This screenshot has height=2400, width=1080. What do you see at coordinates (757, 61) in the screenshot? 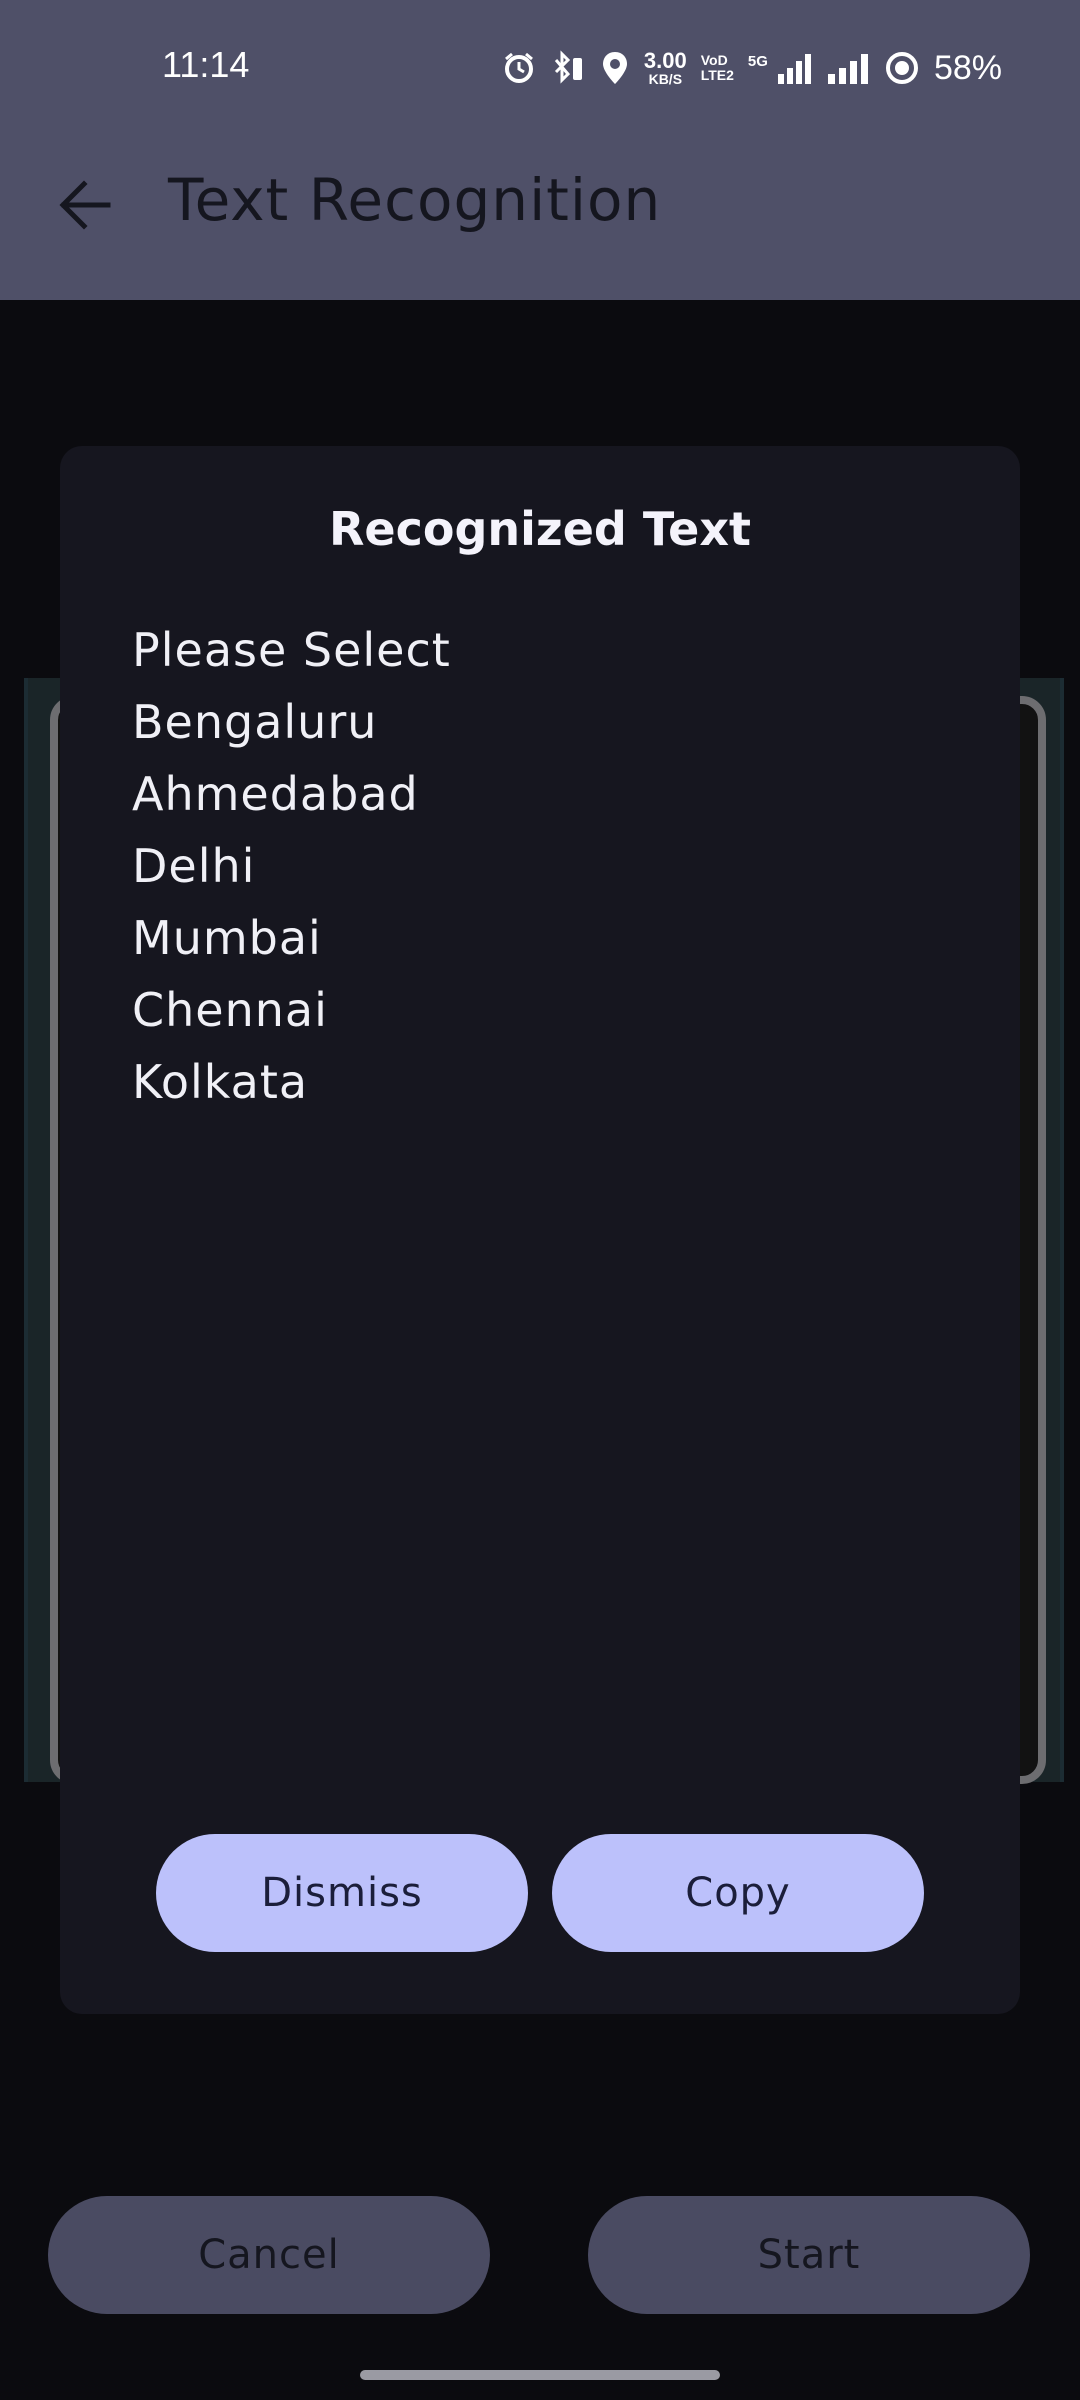
I see `network-5g-label: 5G` at bounding box center [757, 61].